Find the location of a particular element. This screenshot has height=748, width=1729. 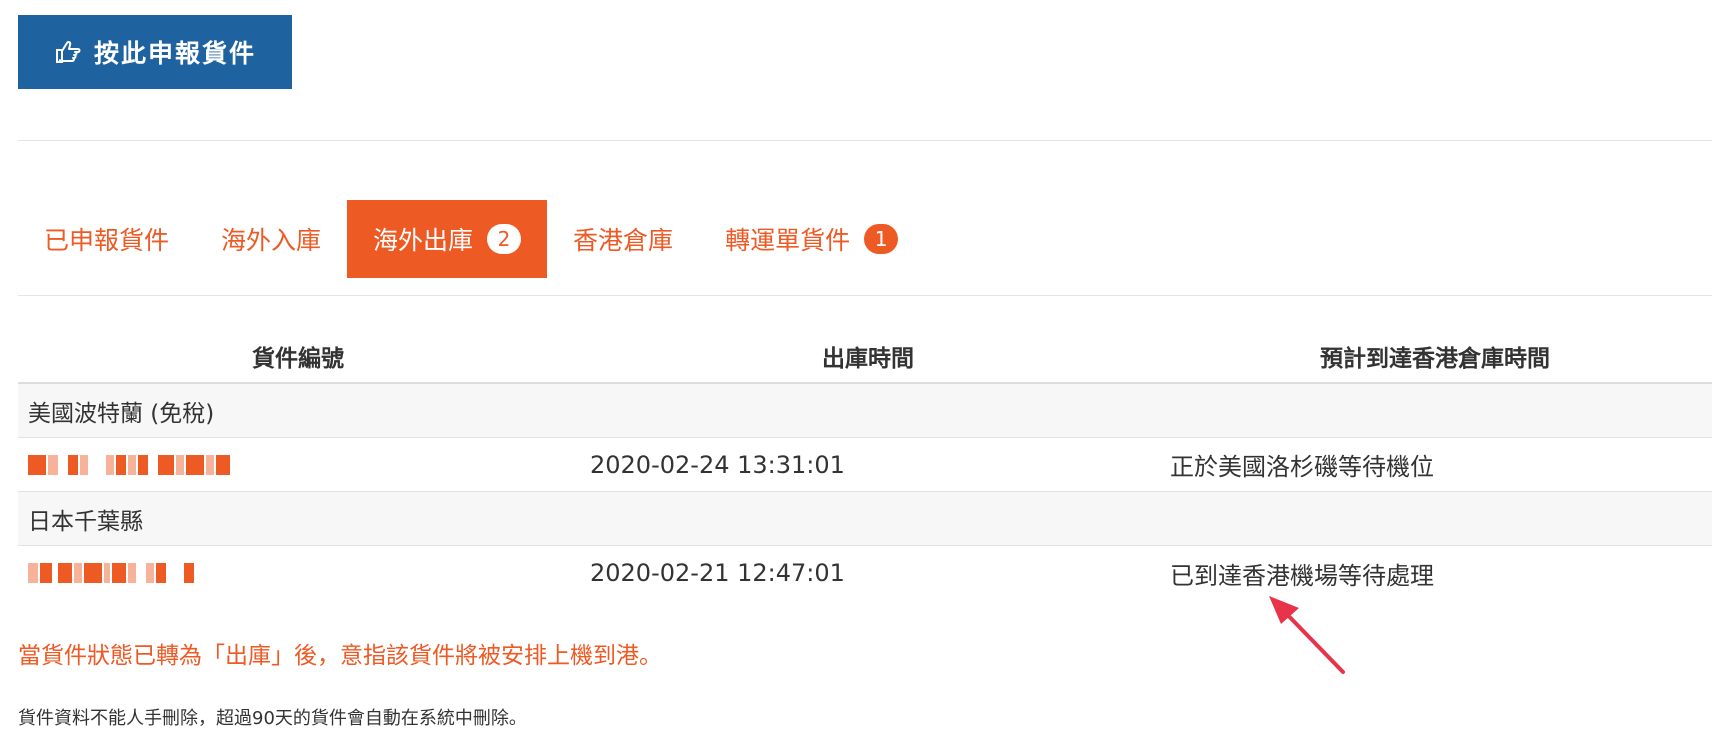

table-header: 貨件編號 出庫時間 預計到達香港倉庫時間 is located at coordinates (865, 360).